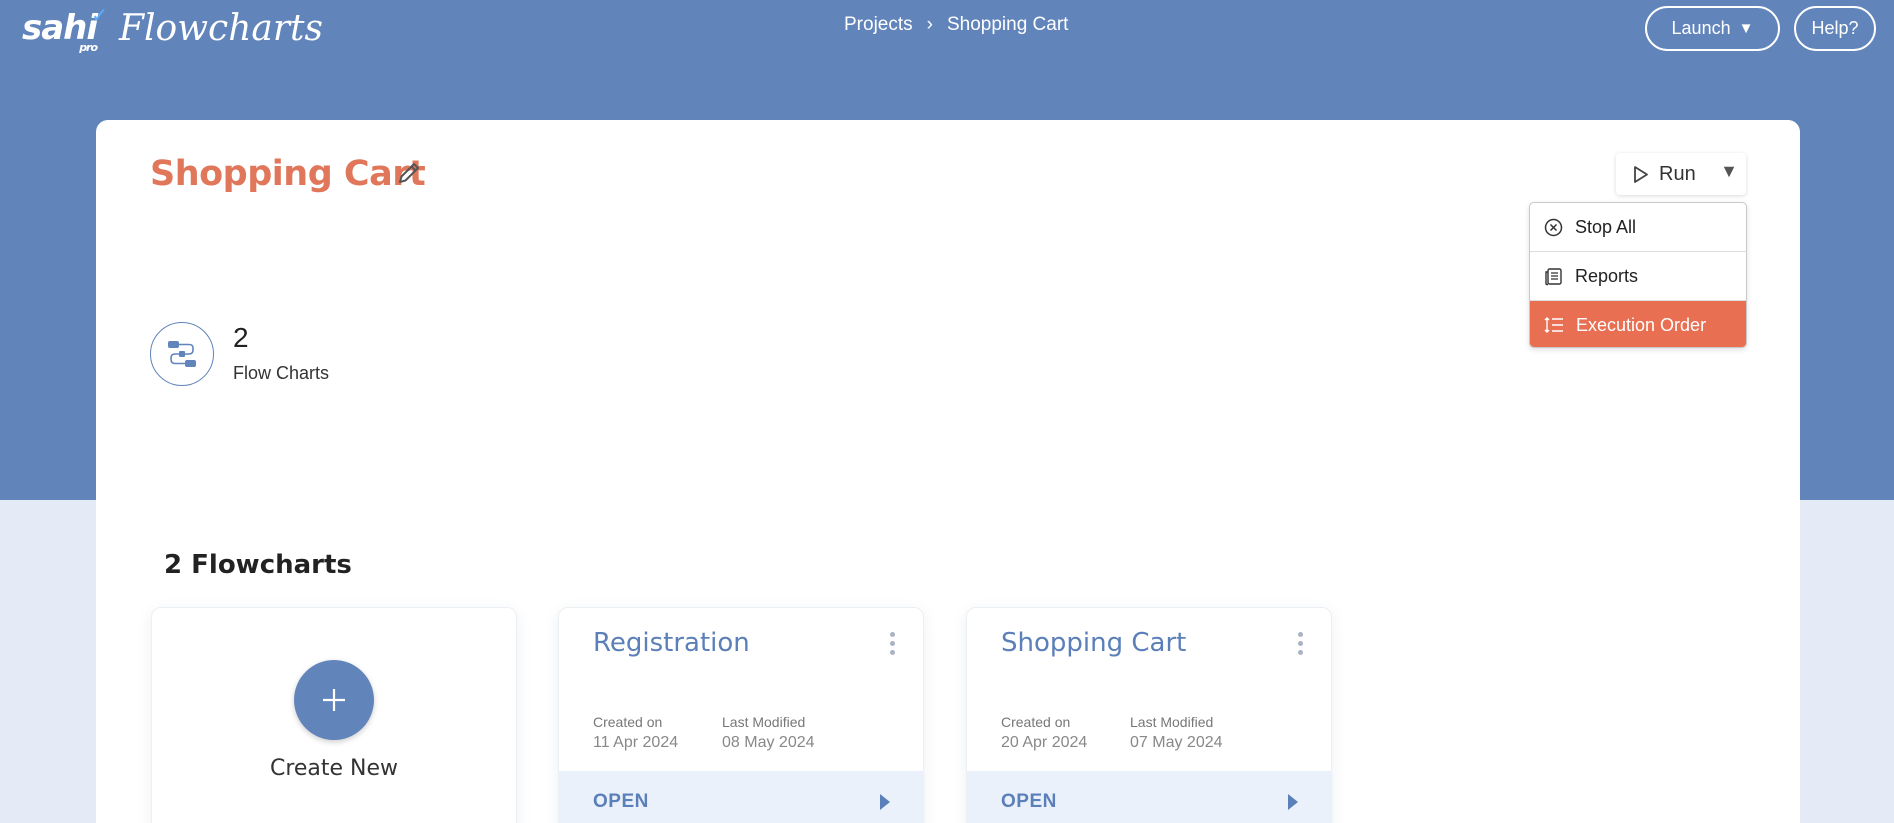 This screenshot has height=823, width=1894. What do you see at coordinates (182, 354) in the screenshot?
I see `flowchart-icon` at bounding box center [182, 354].